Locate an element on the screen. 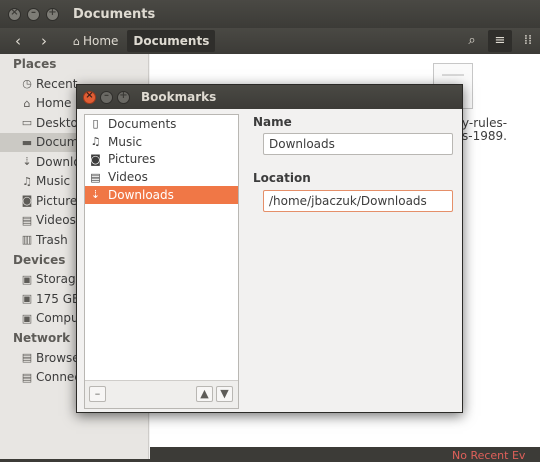 This screenshot has height=462, width=540. bookmark-label: Videos is located at coordinates (128, 177).